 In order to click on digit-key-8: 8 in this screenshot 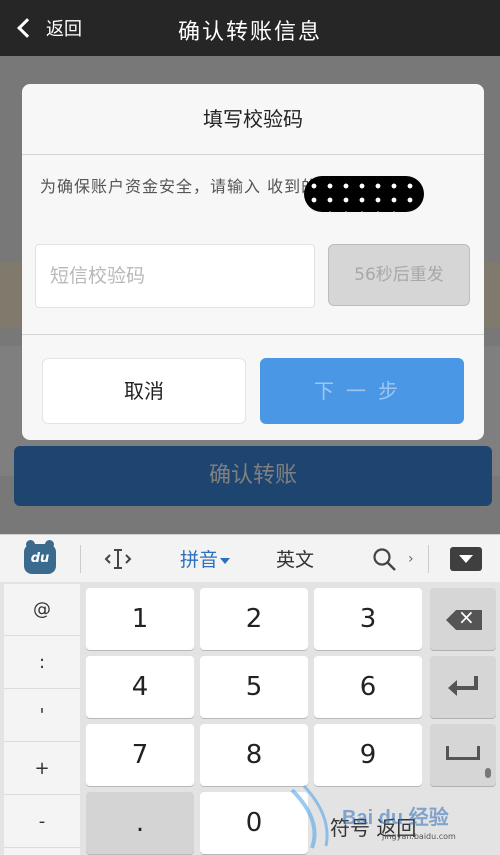, I will do `click(254, 755)`.